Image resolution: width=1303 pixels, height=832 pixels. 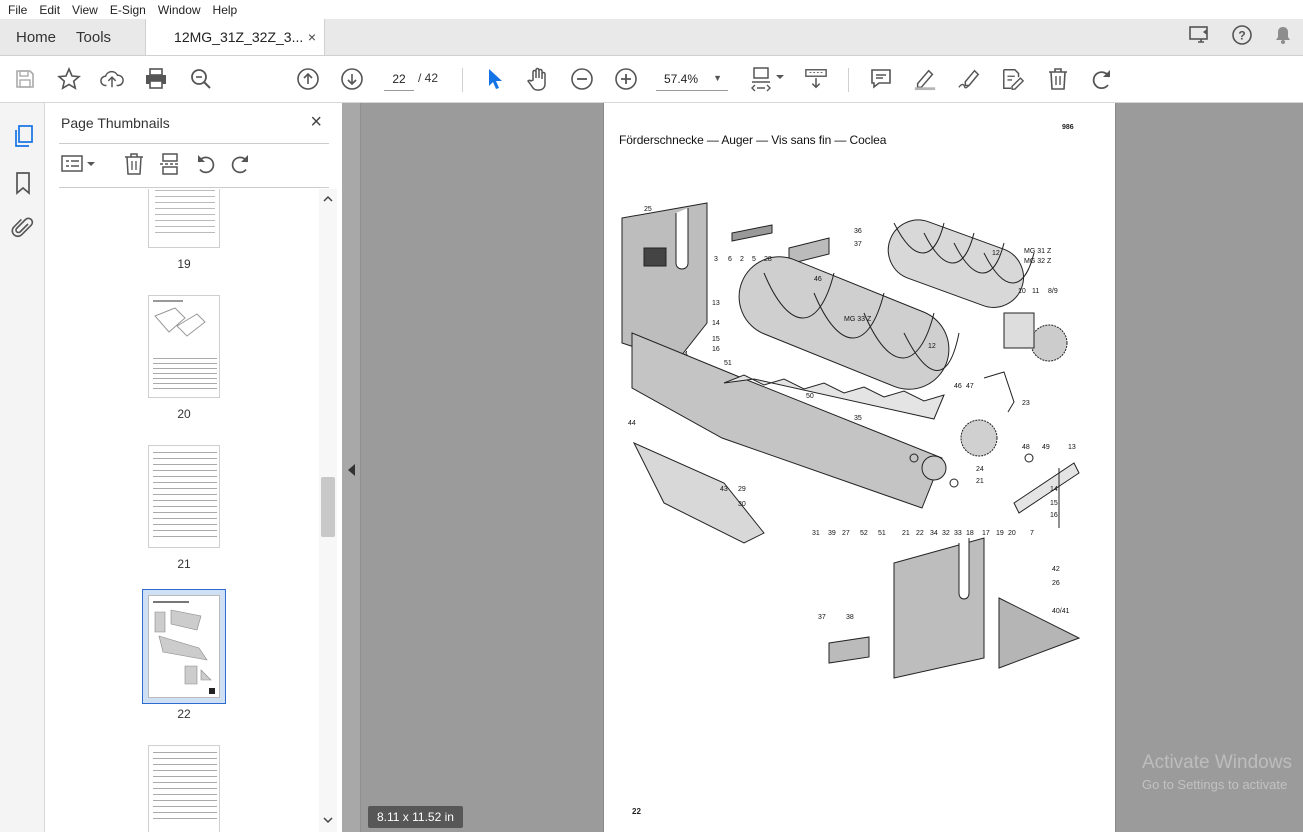 I want to click on share-screen-icon, so click(x=1200, y=37).